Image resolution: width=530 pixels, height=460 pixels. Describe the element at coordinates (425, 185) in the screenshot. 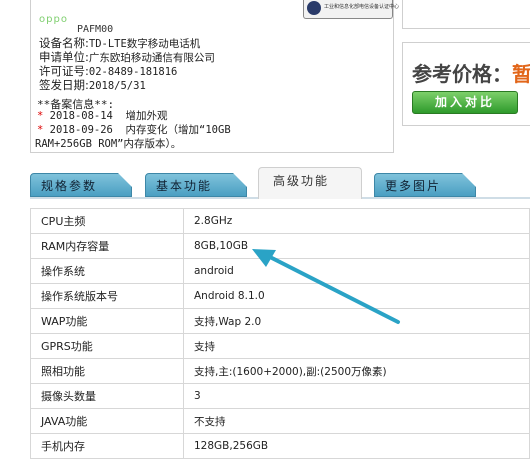

I see `tab-more-images: 更多图片` at that location.